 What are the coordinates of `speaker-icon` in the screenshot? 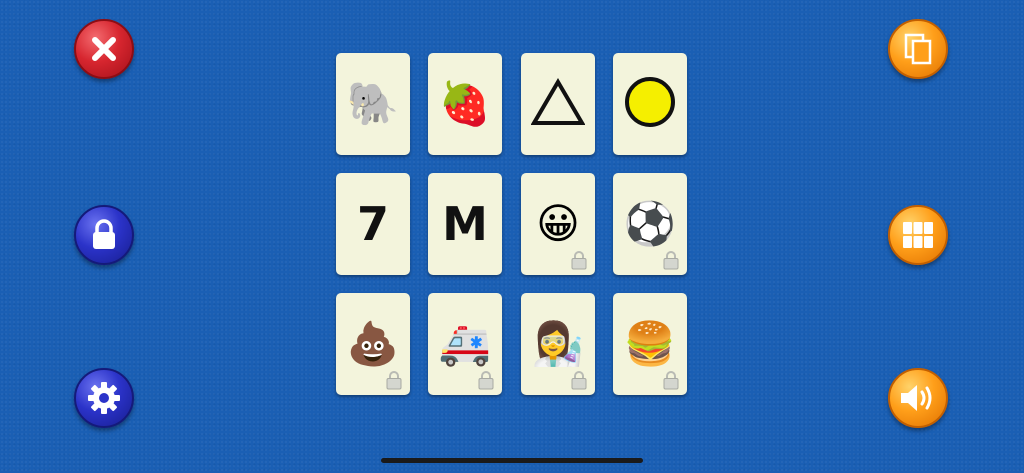 It's located at (918, 398).